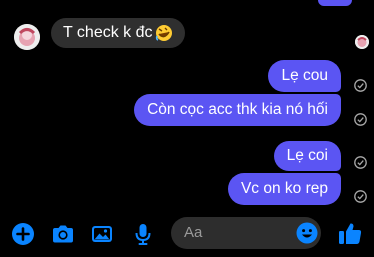 The width and height of the screenshot is (374, 257). I want to click on message-input-placeholder: Aa, so click(193, 232).